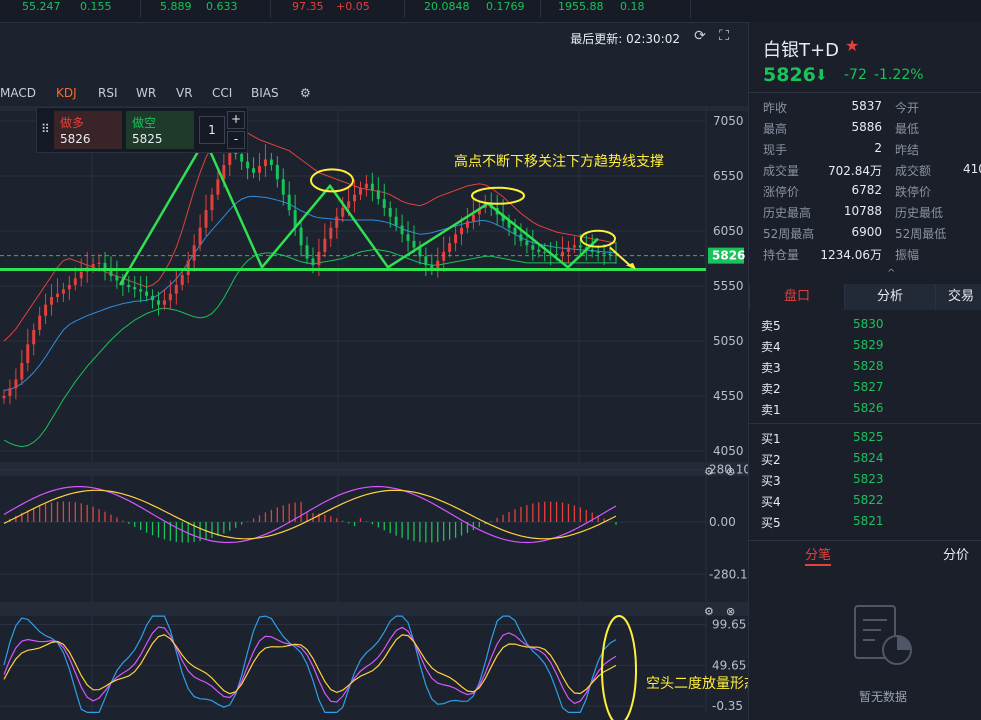  Describe the element at coordinates (801, 50) in the screenshot. I see `product-name: 白银T+D` at that location.